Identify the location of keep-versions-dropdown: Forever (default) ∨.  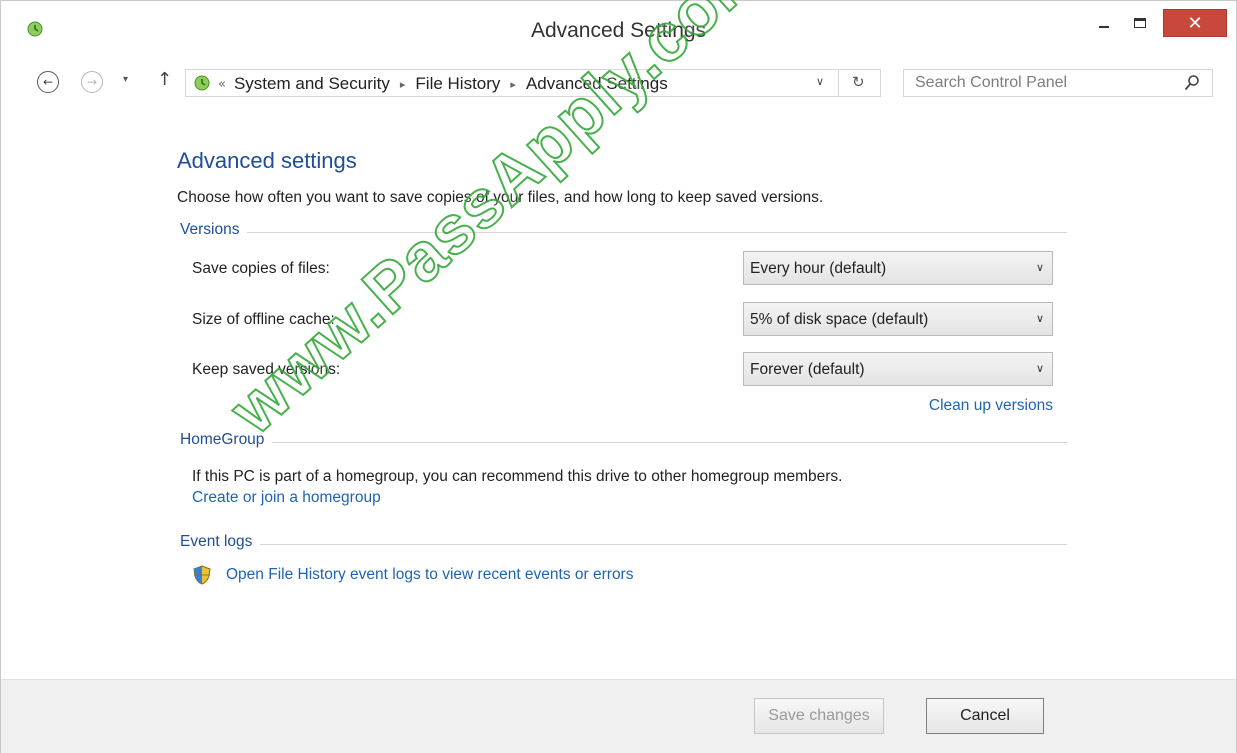
(898, 369).